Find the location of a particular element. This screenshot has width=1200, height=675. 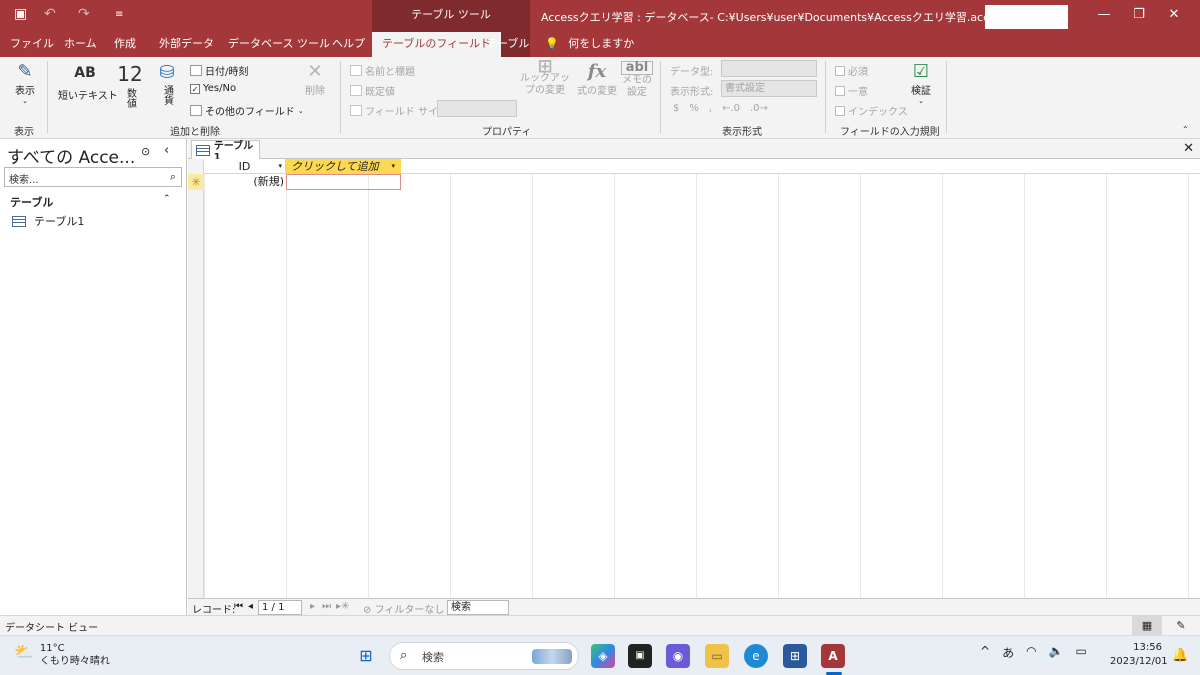

tab-table-fields: テーブルのフィールド is located at coordinates (437, 44).